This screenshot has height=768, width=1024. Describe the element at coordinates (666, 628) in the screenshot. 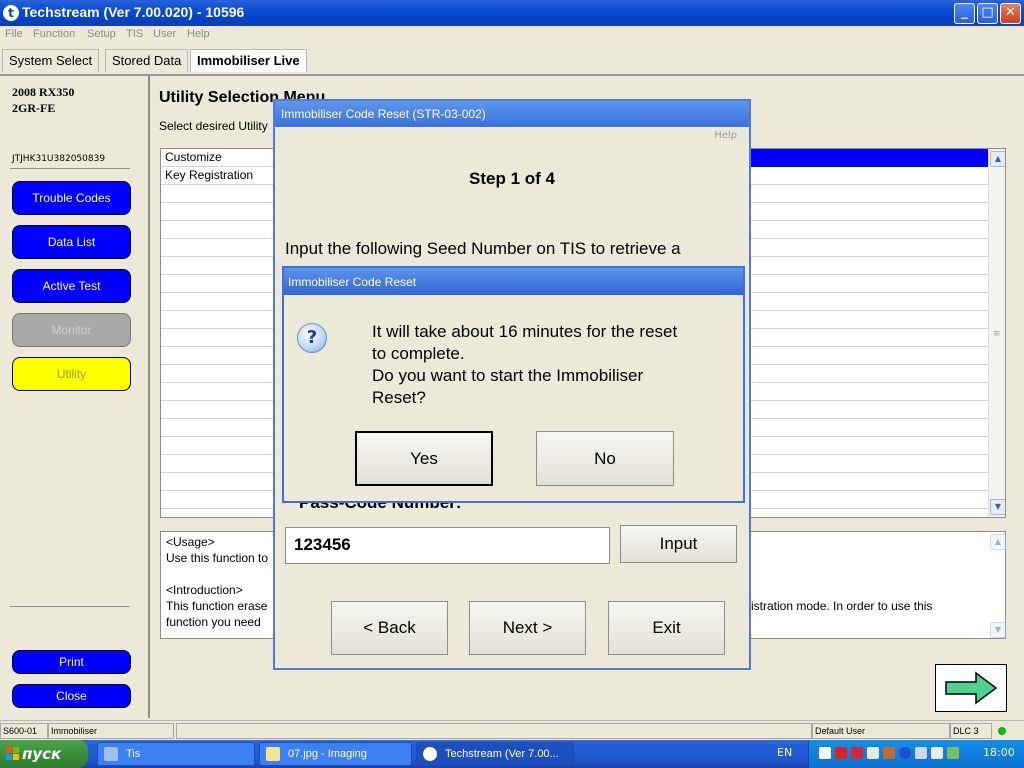

I see `exit-button: Exit` at that location.